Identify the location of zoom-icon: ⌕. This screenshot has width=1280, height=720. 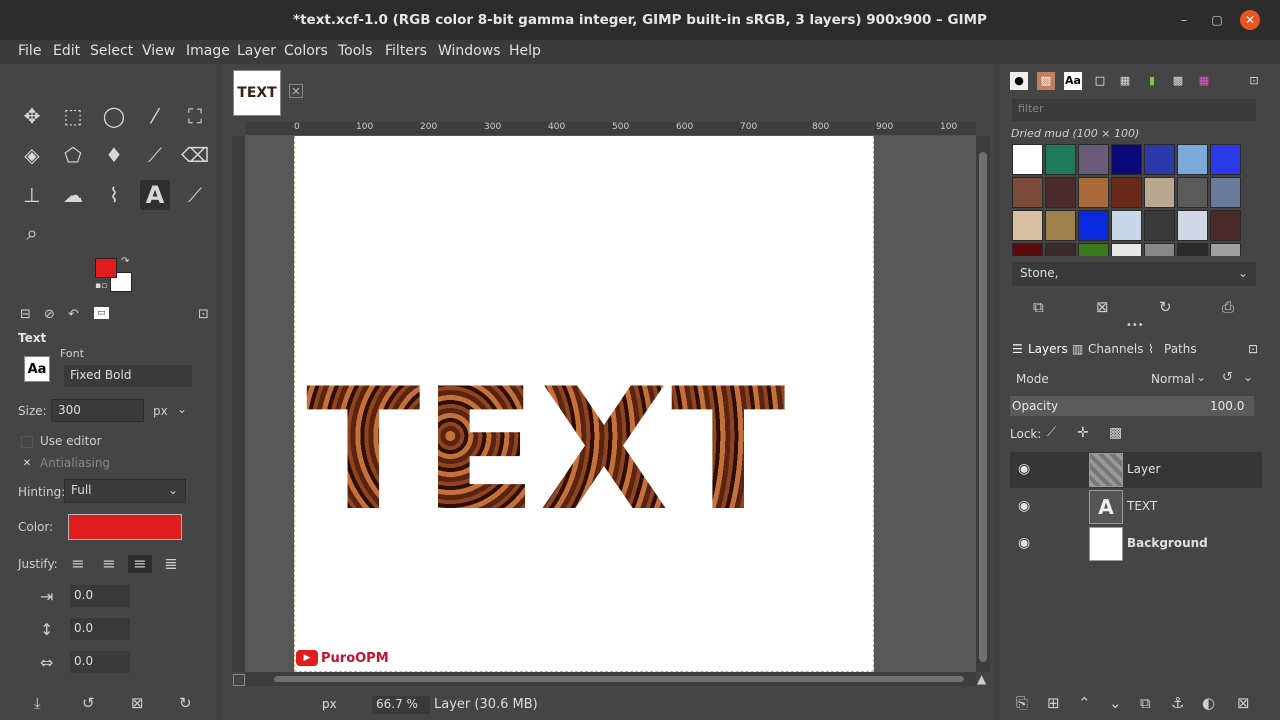
(32, 233).